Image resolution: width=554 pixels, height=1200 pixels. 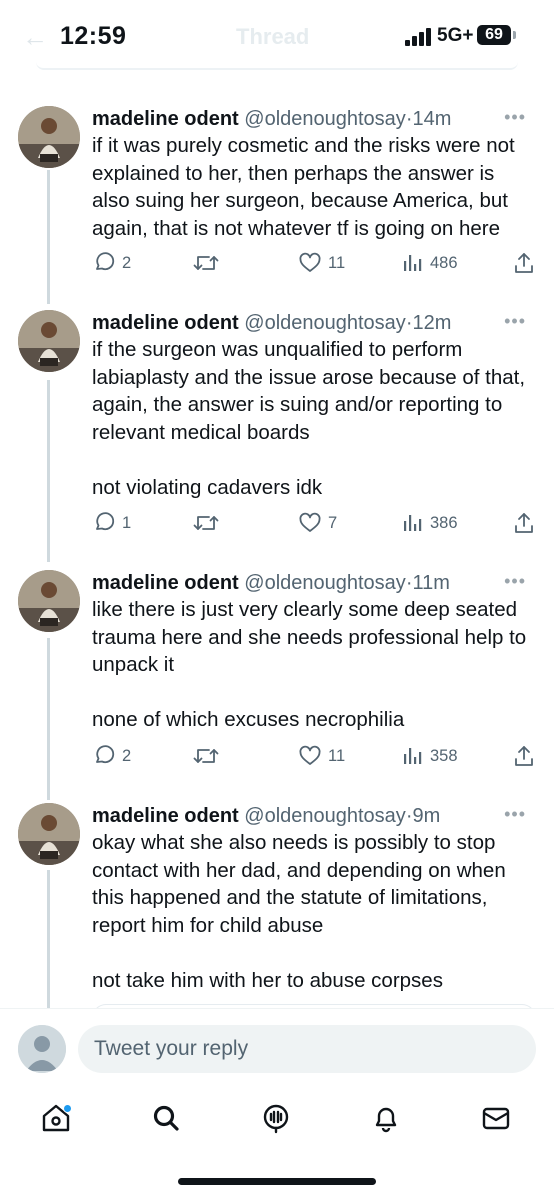 What do you see at coordinates (277, 73) in the screenshot?
I see `header-edge` at bounding box center [277, 73].